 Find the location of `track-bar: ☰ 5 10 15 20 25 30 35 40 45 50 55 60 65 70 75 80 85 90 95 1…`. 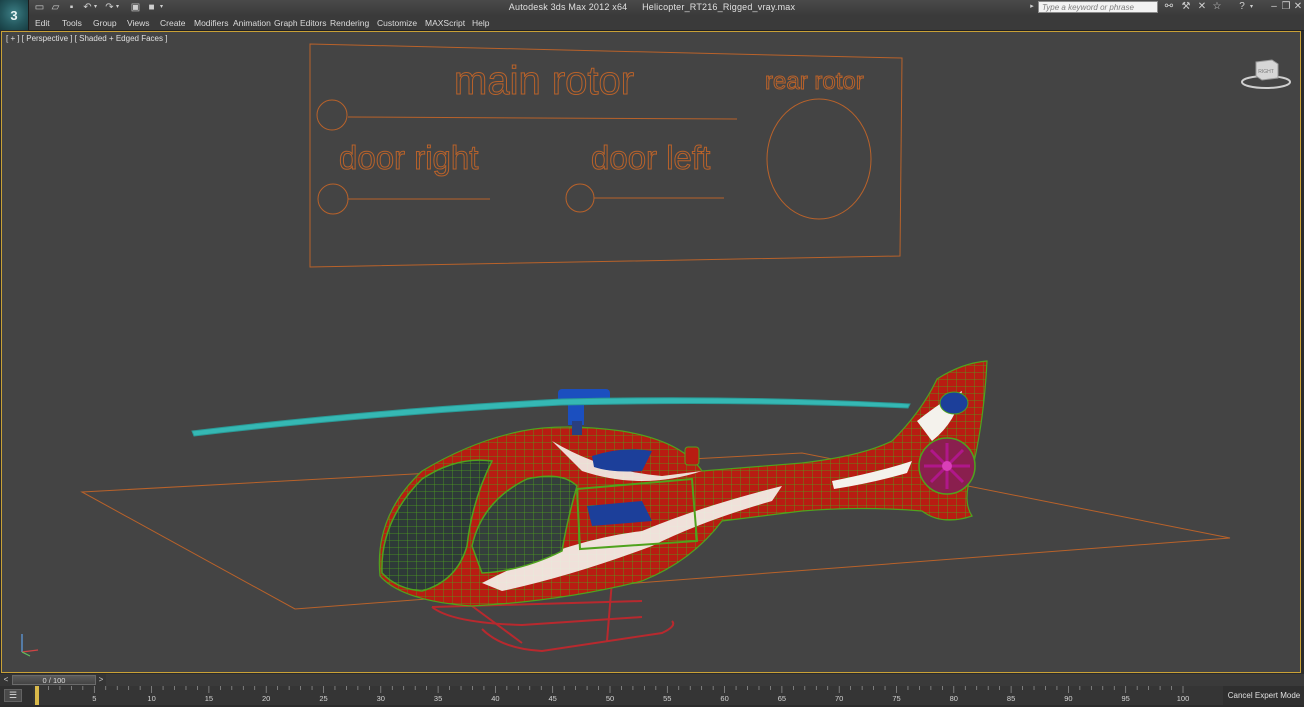

track-bar: ☰ 5 10 15 20 25 30 35 40 45 50 55 60 65 70 75 80 85 90 95 1… is located at coordinates (652, 695).